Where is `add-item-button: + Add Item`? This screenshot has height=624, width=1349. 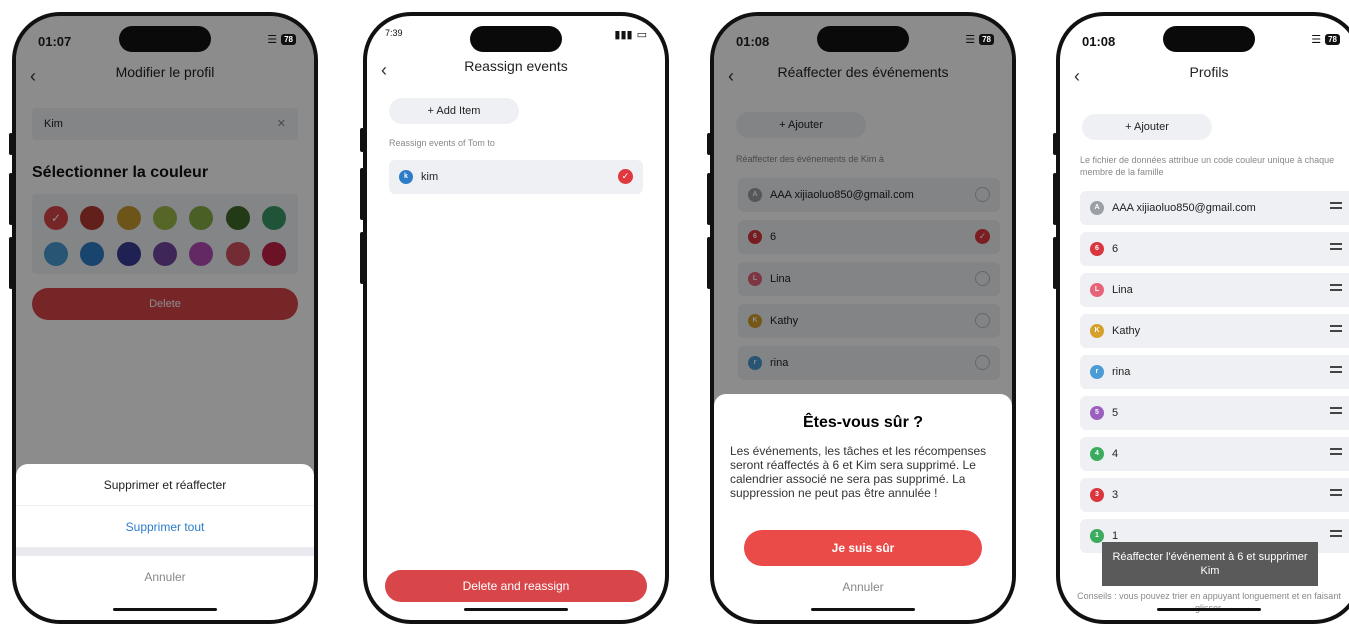
add-item-button: + Add Item is located at coordinates (454, 111).